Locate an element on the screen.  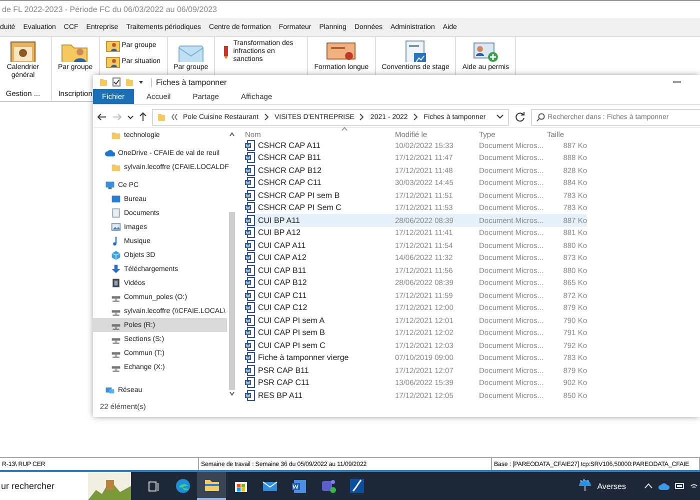
id-card-plus-icon is located at coordinates (485, 51).